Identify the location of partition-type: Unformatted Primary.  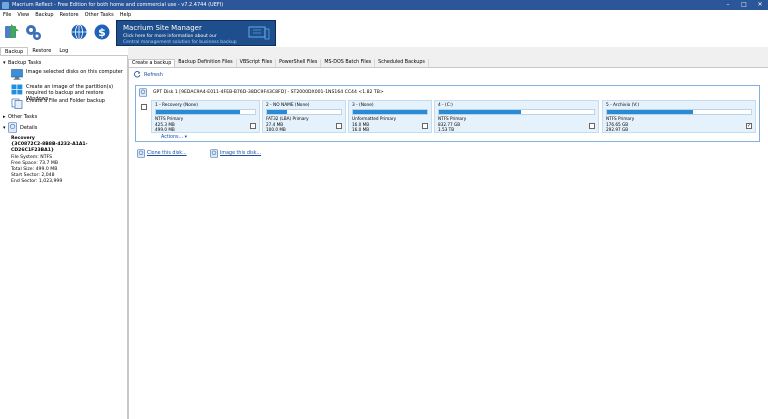
(374, 118).